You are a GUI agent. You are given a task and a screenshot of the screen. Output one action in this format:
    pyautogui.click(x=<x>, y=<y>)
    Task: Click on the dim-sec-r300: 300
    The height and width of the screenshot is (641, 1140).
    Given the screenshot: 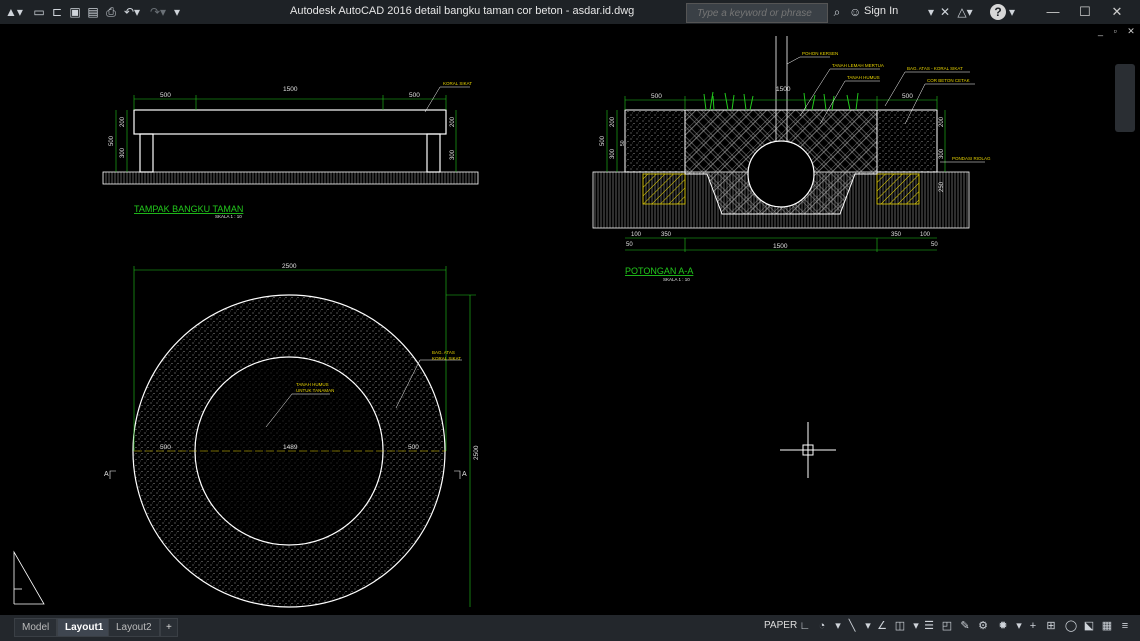 What is the action you would take?
    pyautogui.click(x=942, y=153)
    